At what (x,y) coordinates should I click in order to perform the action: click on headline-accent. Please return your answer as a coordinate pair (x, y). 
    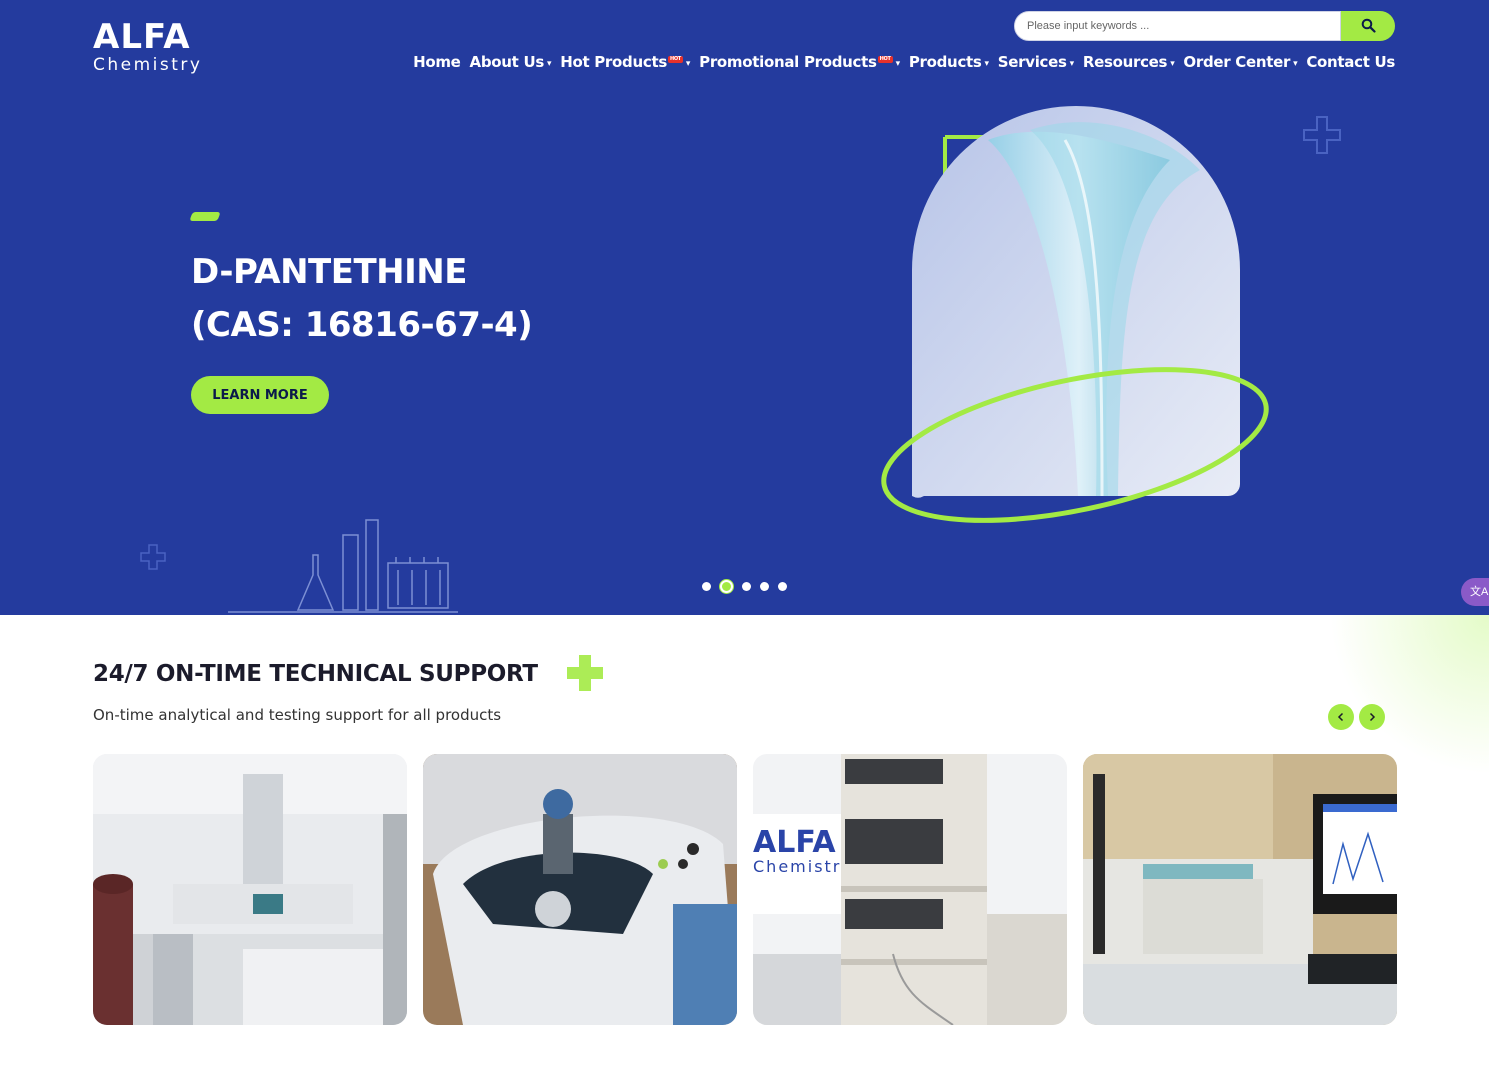
    Looking at the image, I should click on (205, 216).